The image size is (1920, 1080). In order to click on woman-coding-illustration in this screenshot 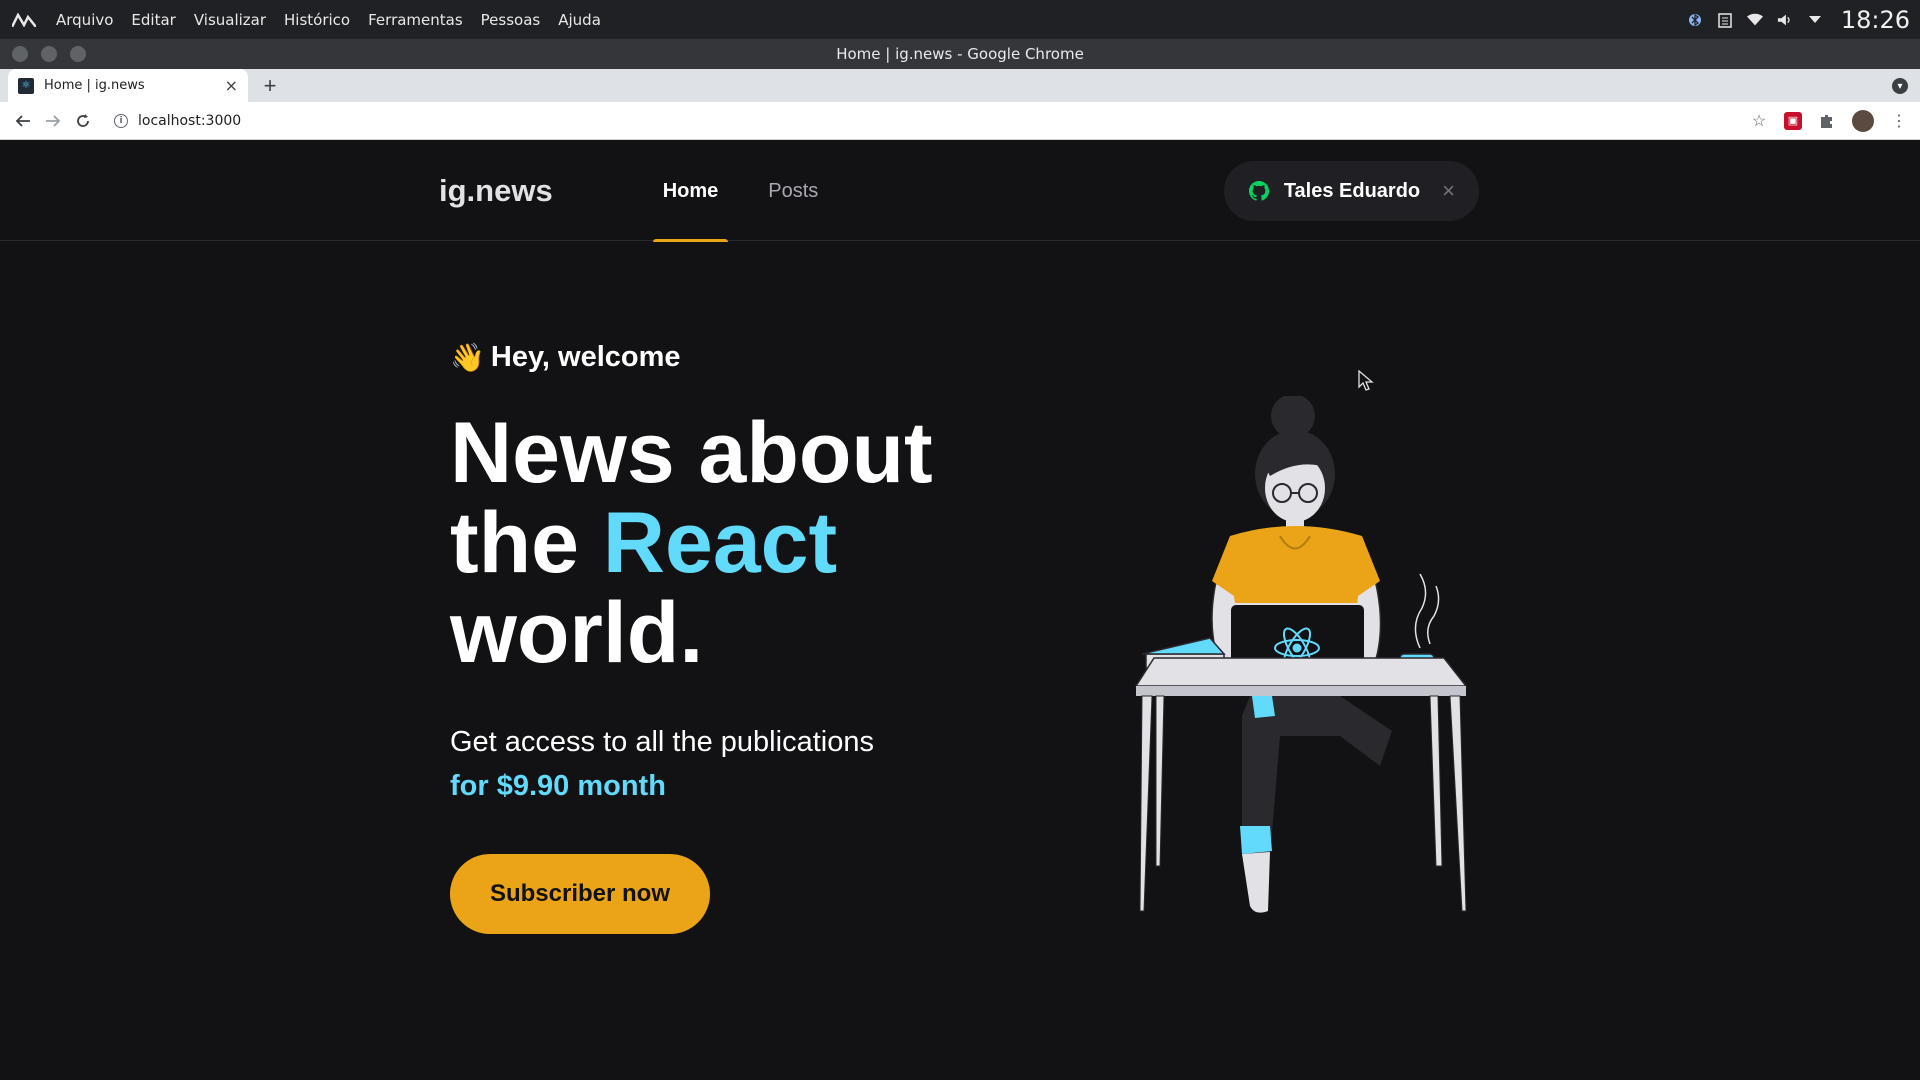, I will do `click(1301, 654)`.